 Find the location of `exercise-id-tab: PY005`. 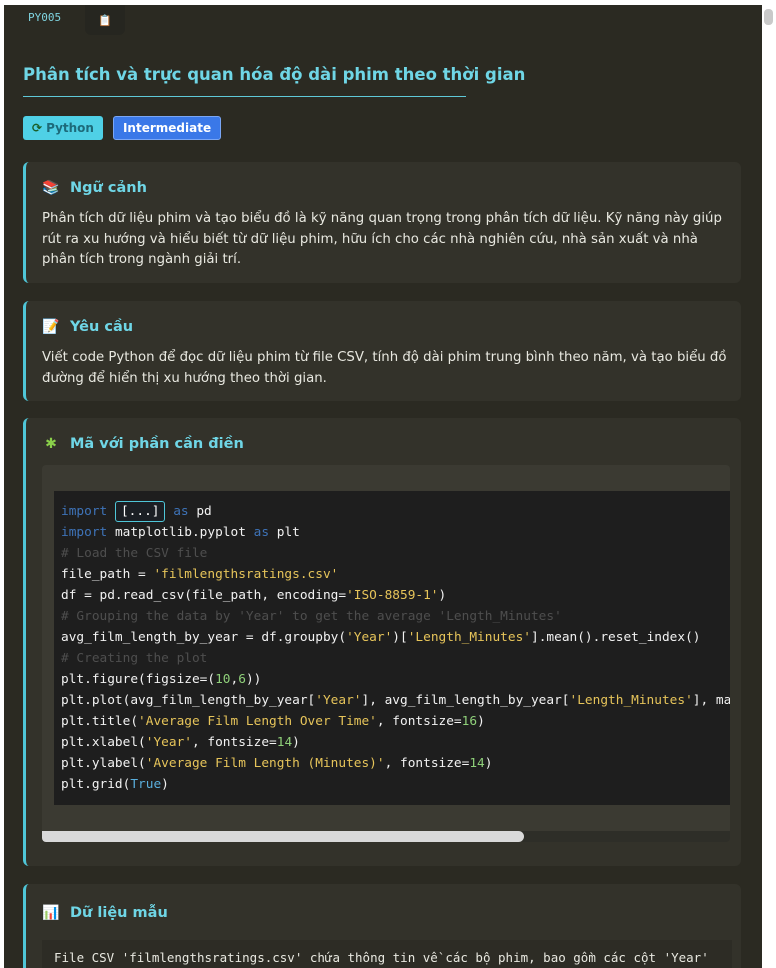

exercise-id-tab: PY005 is located at coordinates (42, 19).